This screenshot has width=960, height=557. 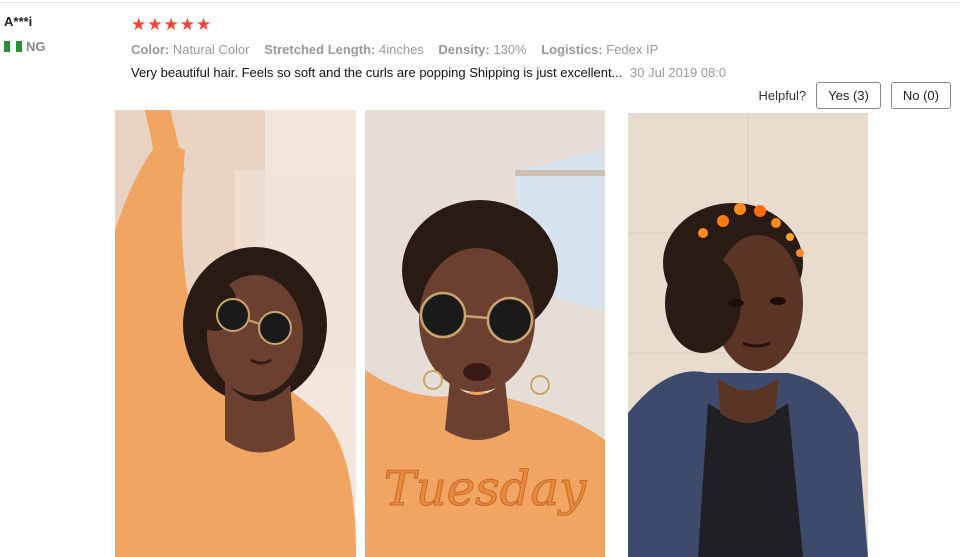 I want to click on attr-logistics: Logistics: Fedex IP, so click(x=600, y=49).